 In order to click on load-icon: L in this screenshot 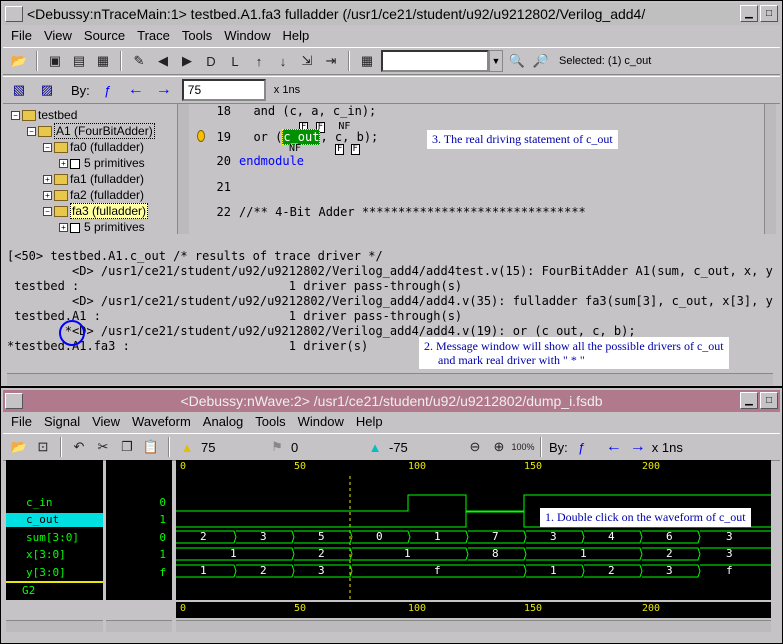, I will do `click(235, 61)`.